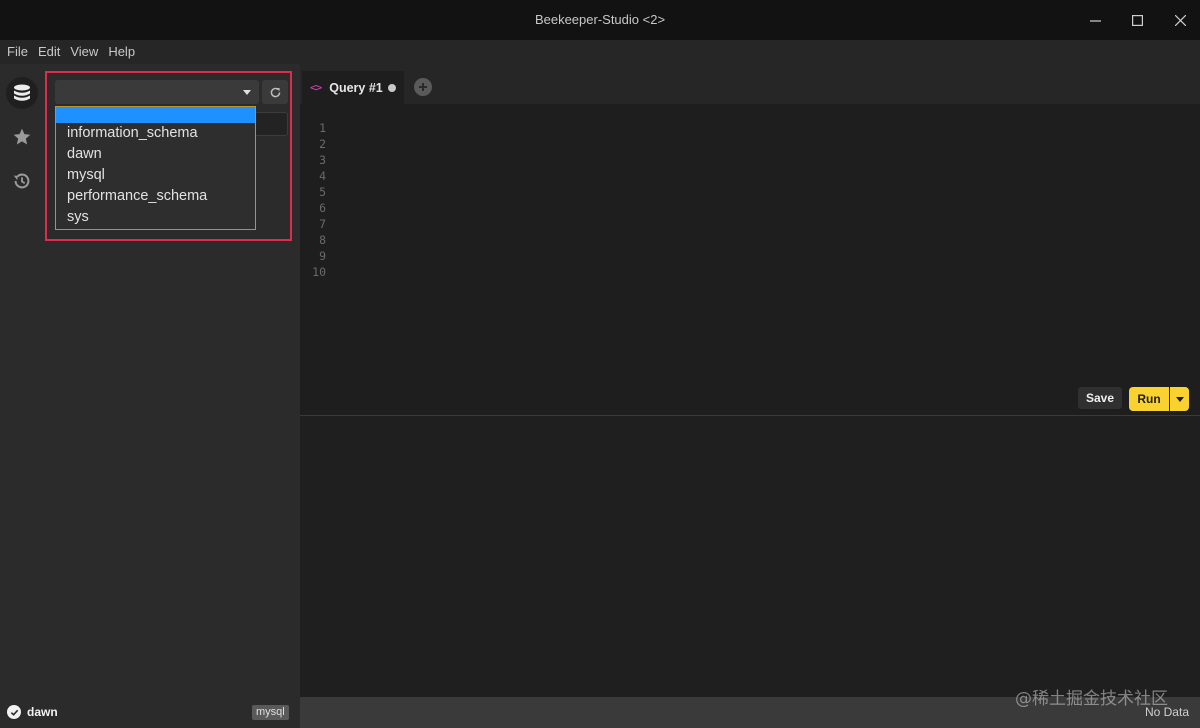 This screenshot has width=1200, height=728. I want to click on connection-name: dawn, so click(42, 712).